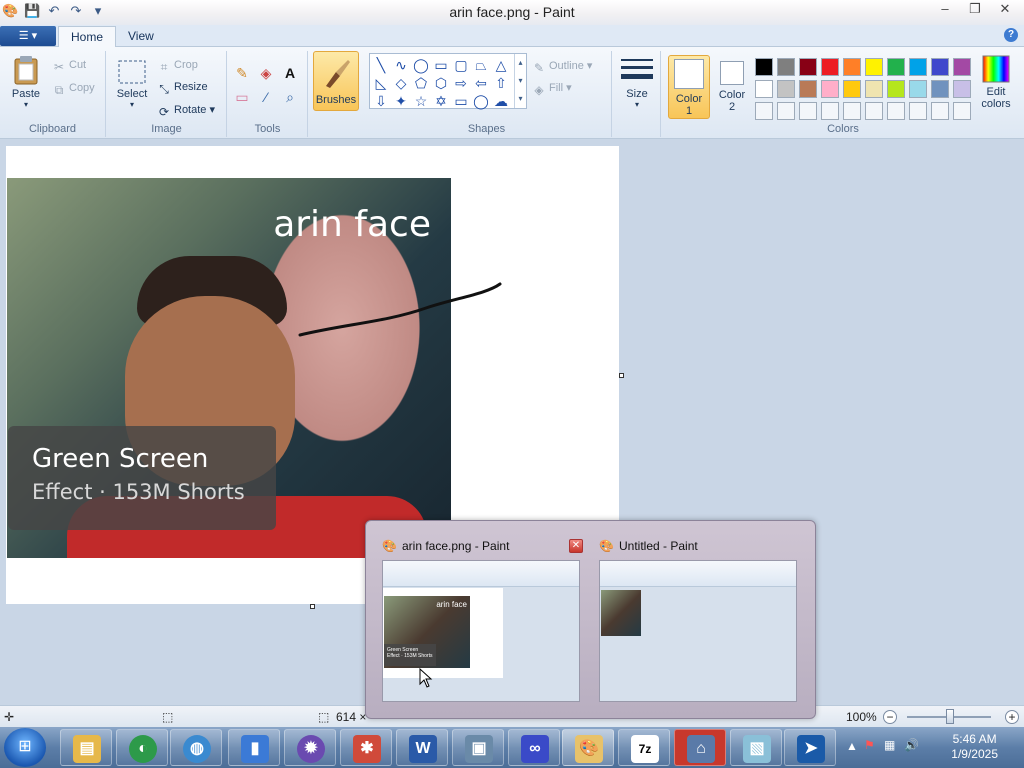 Image resolution: width=1024 pixels, height=768 pixels. What do you see at coordinates (177, 66) in the screenshot?
I see `crop-button: ⌗ Crop` at bounding box center [177, 66].